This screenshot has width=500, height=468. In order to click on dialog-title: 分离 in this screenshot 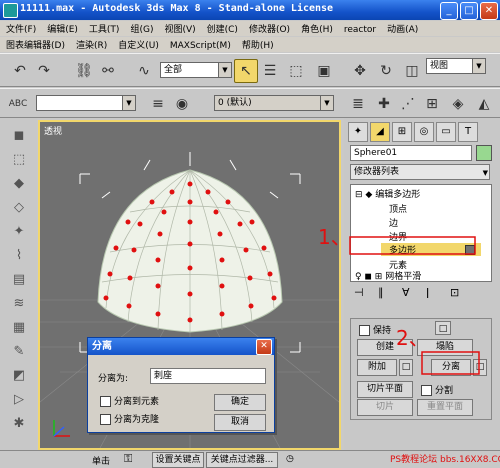, I will do `click(181, 346)`.